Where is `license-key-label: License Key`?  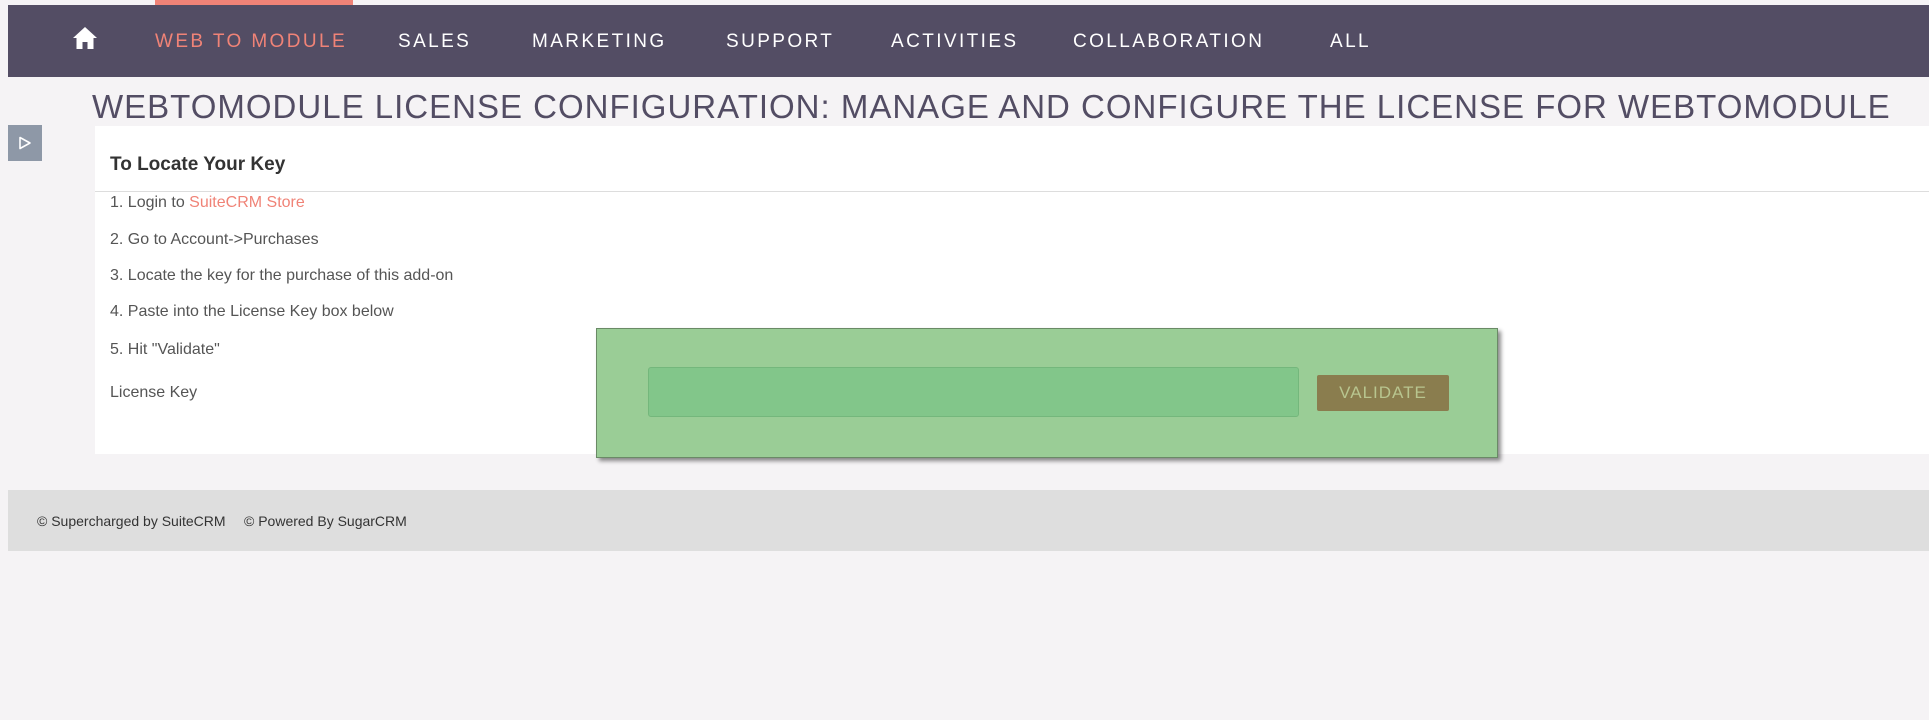 license-key-label: License Key is located at coordinates (154, 392).